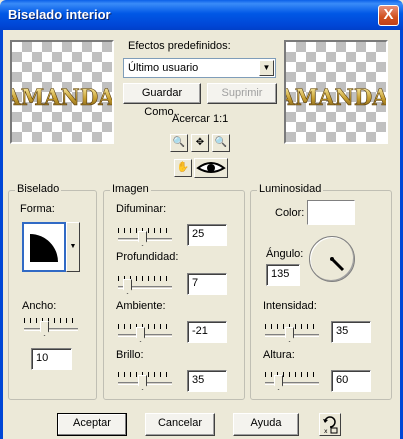 Image resolution: width=403 pixels, height=439 pixels. What do you see at coordinates (130, 355) in the screenshot?
I see `shine-label: Brillo:` at bounding box center [130, 355].